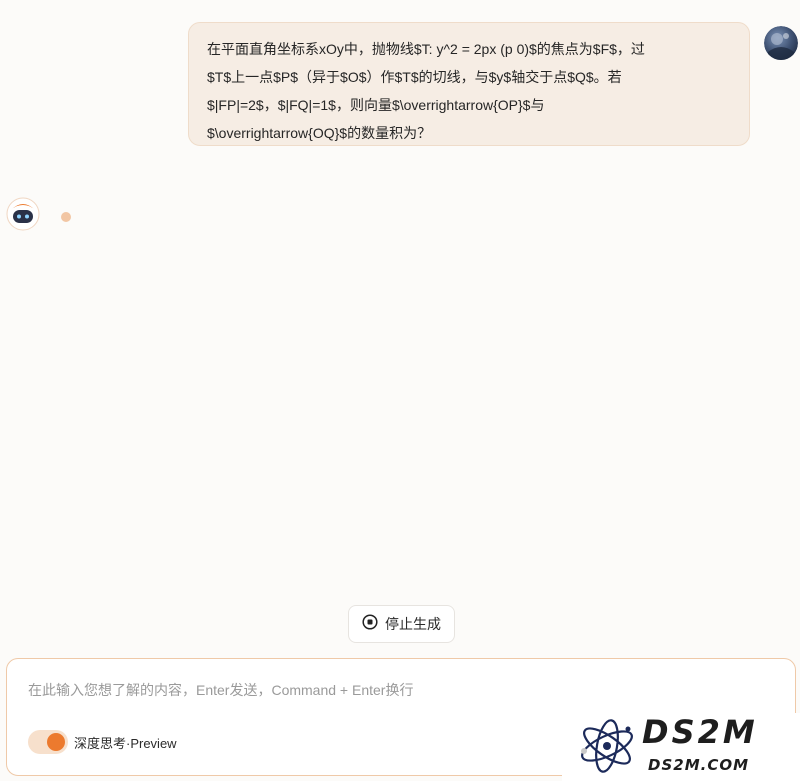  I want to click on message-input, so click(288, 690).